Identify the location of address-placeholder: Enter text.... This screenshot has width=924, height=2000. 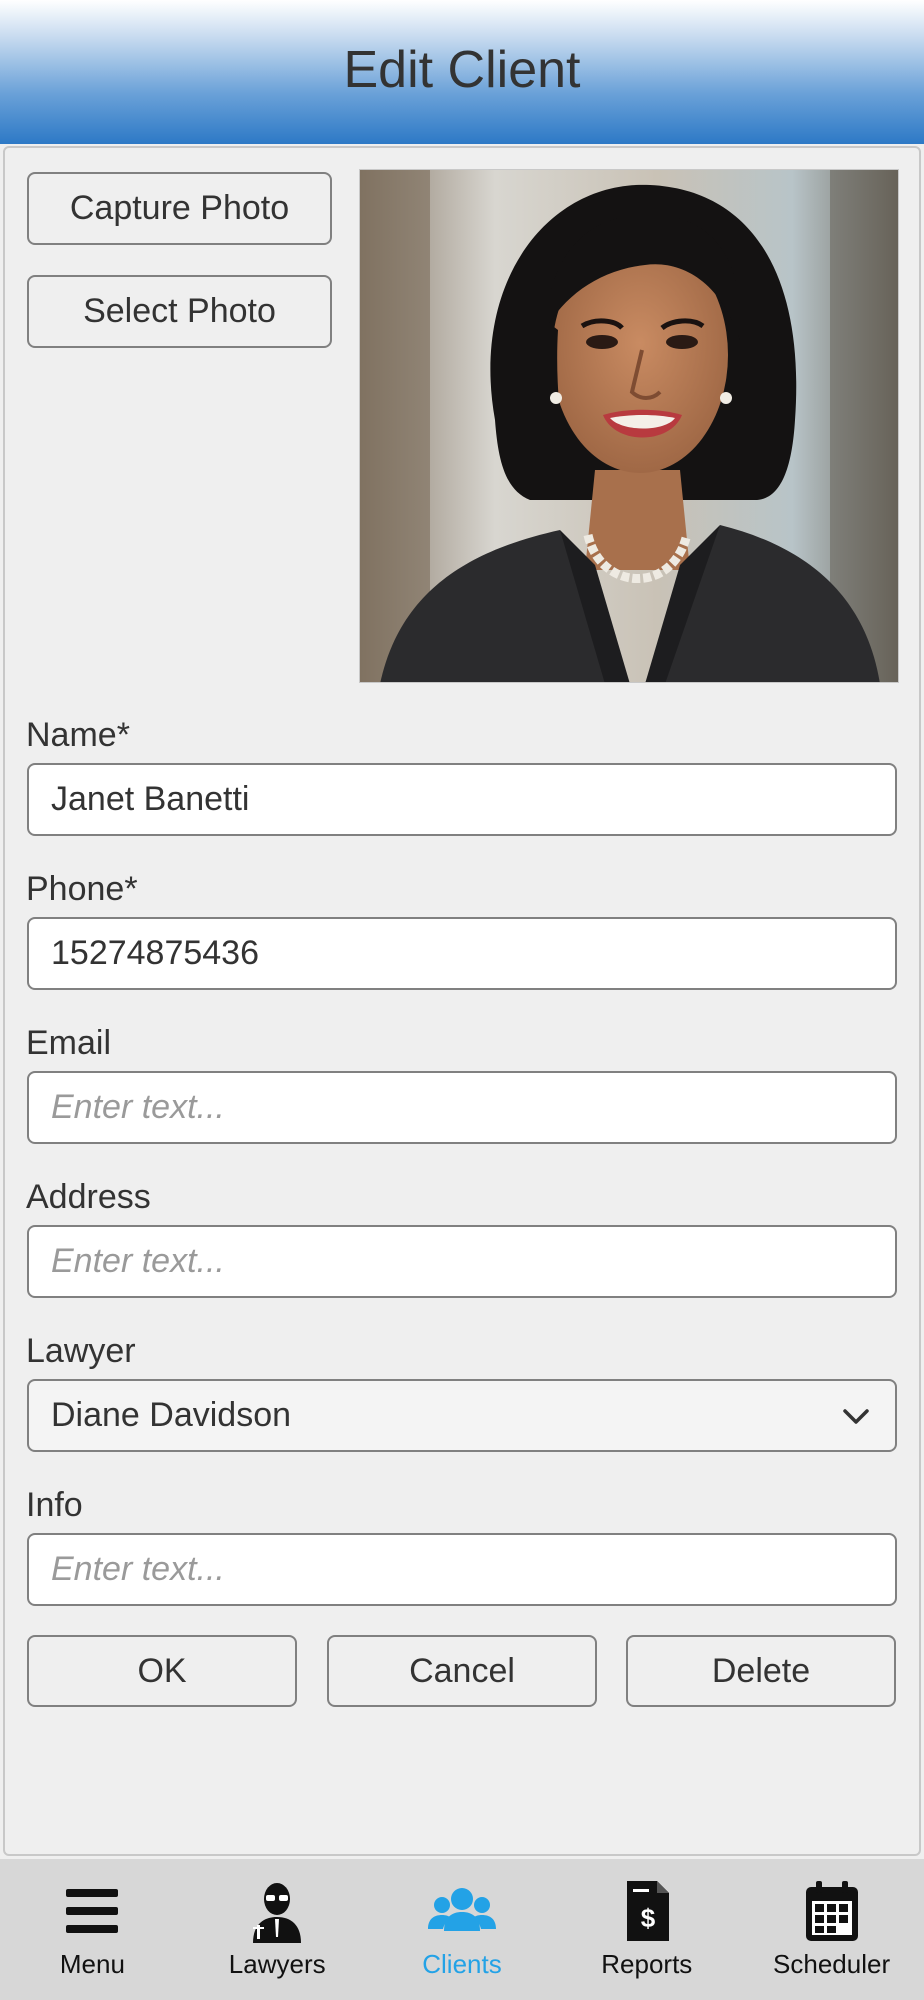
(138, 1261).